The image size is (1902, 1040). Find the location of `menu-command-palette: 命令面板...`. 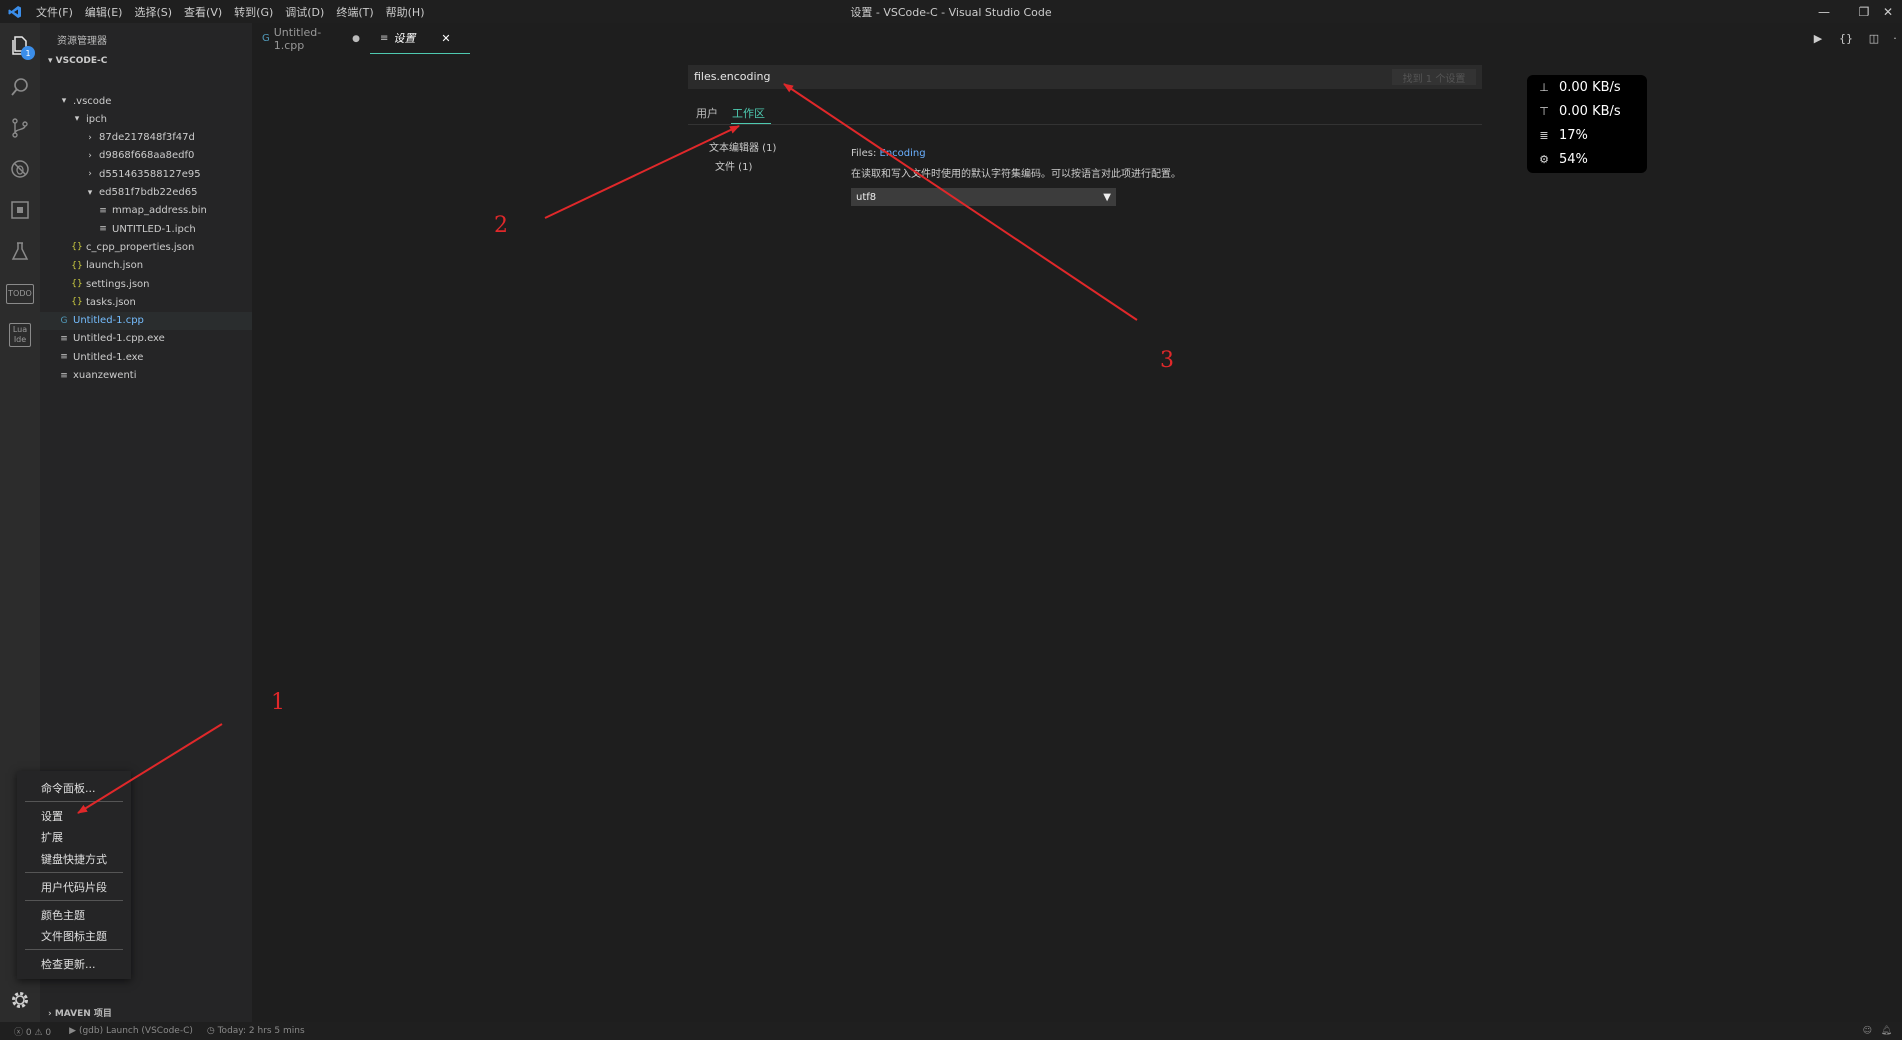

menu-command-palette: 命令面板... is located at coordinates (68, 788).